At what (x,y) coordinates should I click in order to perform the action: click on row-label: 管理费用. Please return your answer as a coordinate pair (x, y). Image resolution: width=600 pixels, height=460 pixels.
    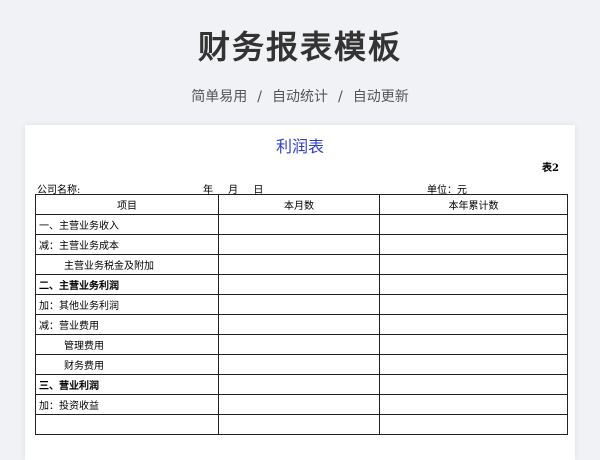
    Looking at the image, I should click on (127, 344).